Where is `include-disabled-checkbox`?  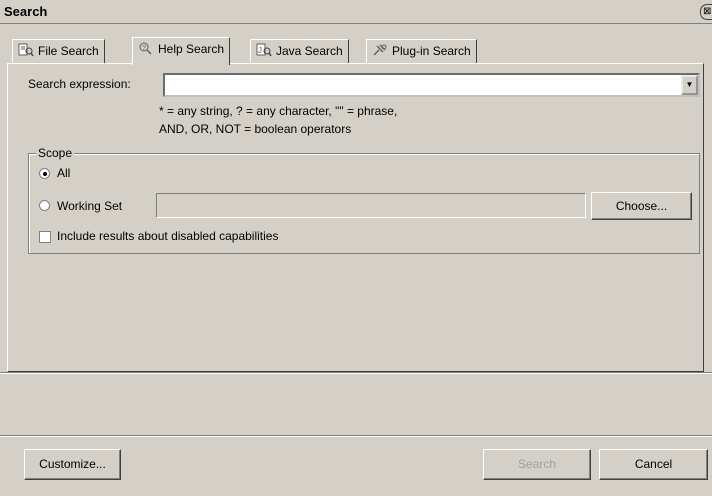
include-disabled-checkbox is located at coordinates (45, 237).